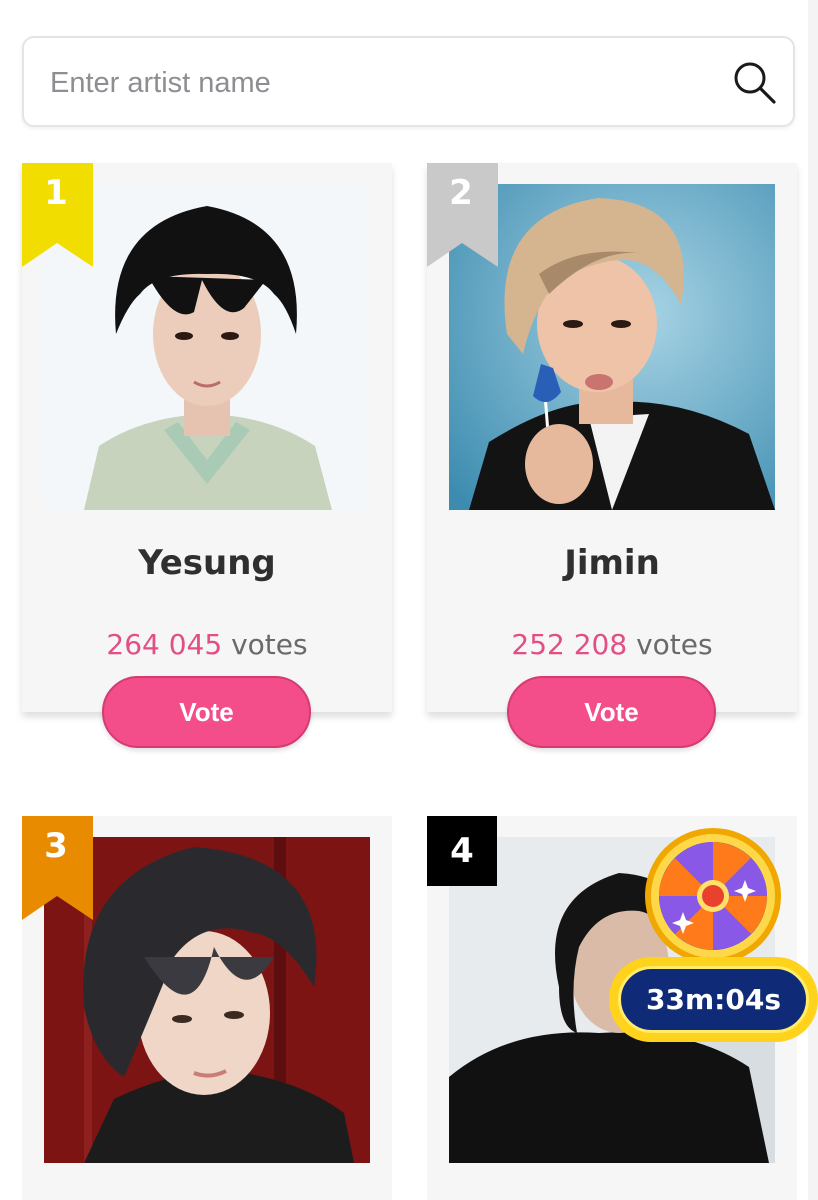 This screenshot has width=818, height=1200. What do you see at coordinates (569, 644) in the screenshot?
I see `vote-count-number: 252 208` at bounding box center [569, 644].